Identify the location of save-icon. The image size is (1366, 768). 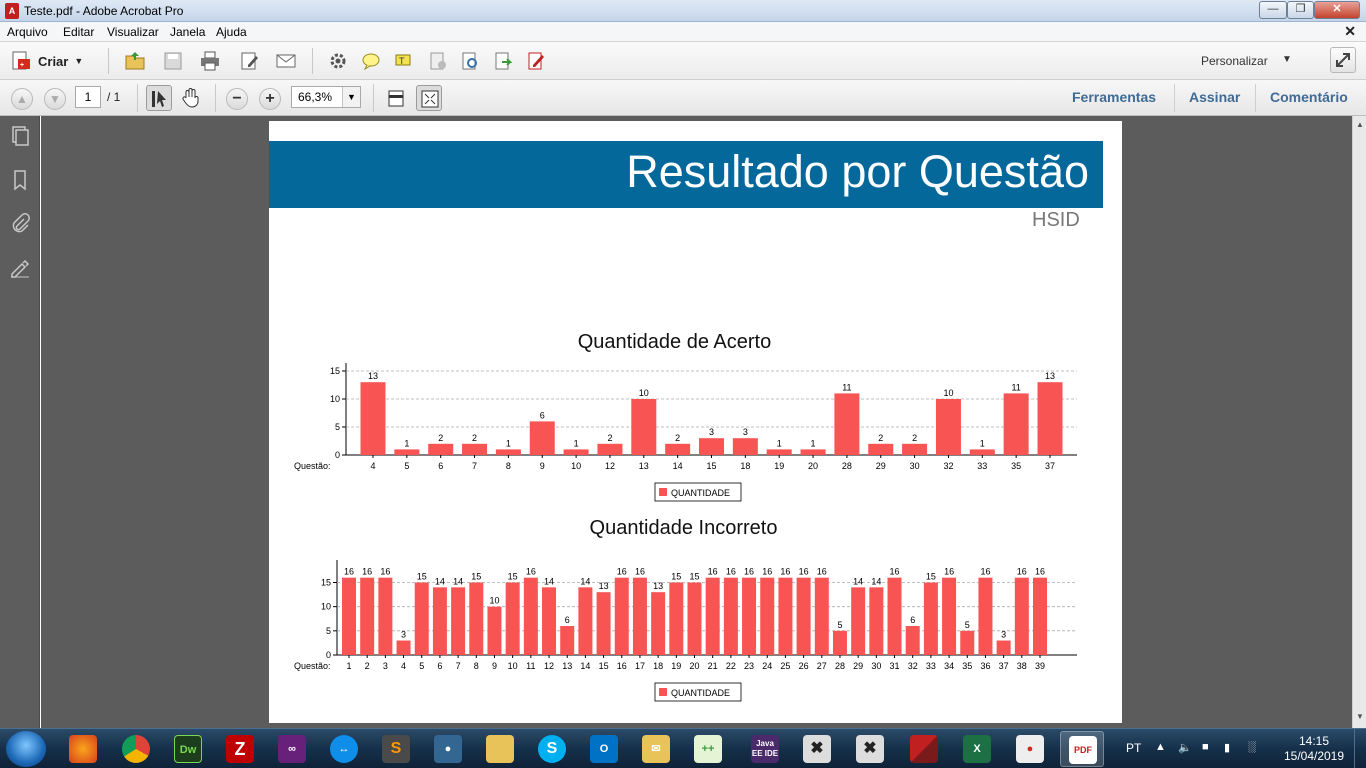
(173, 61).